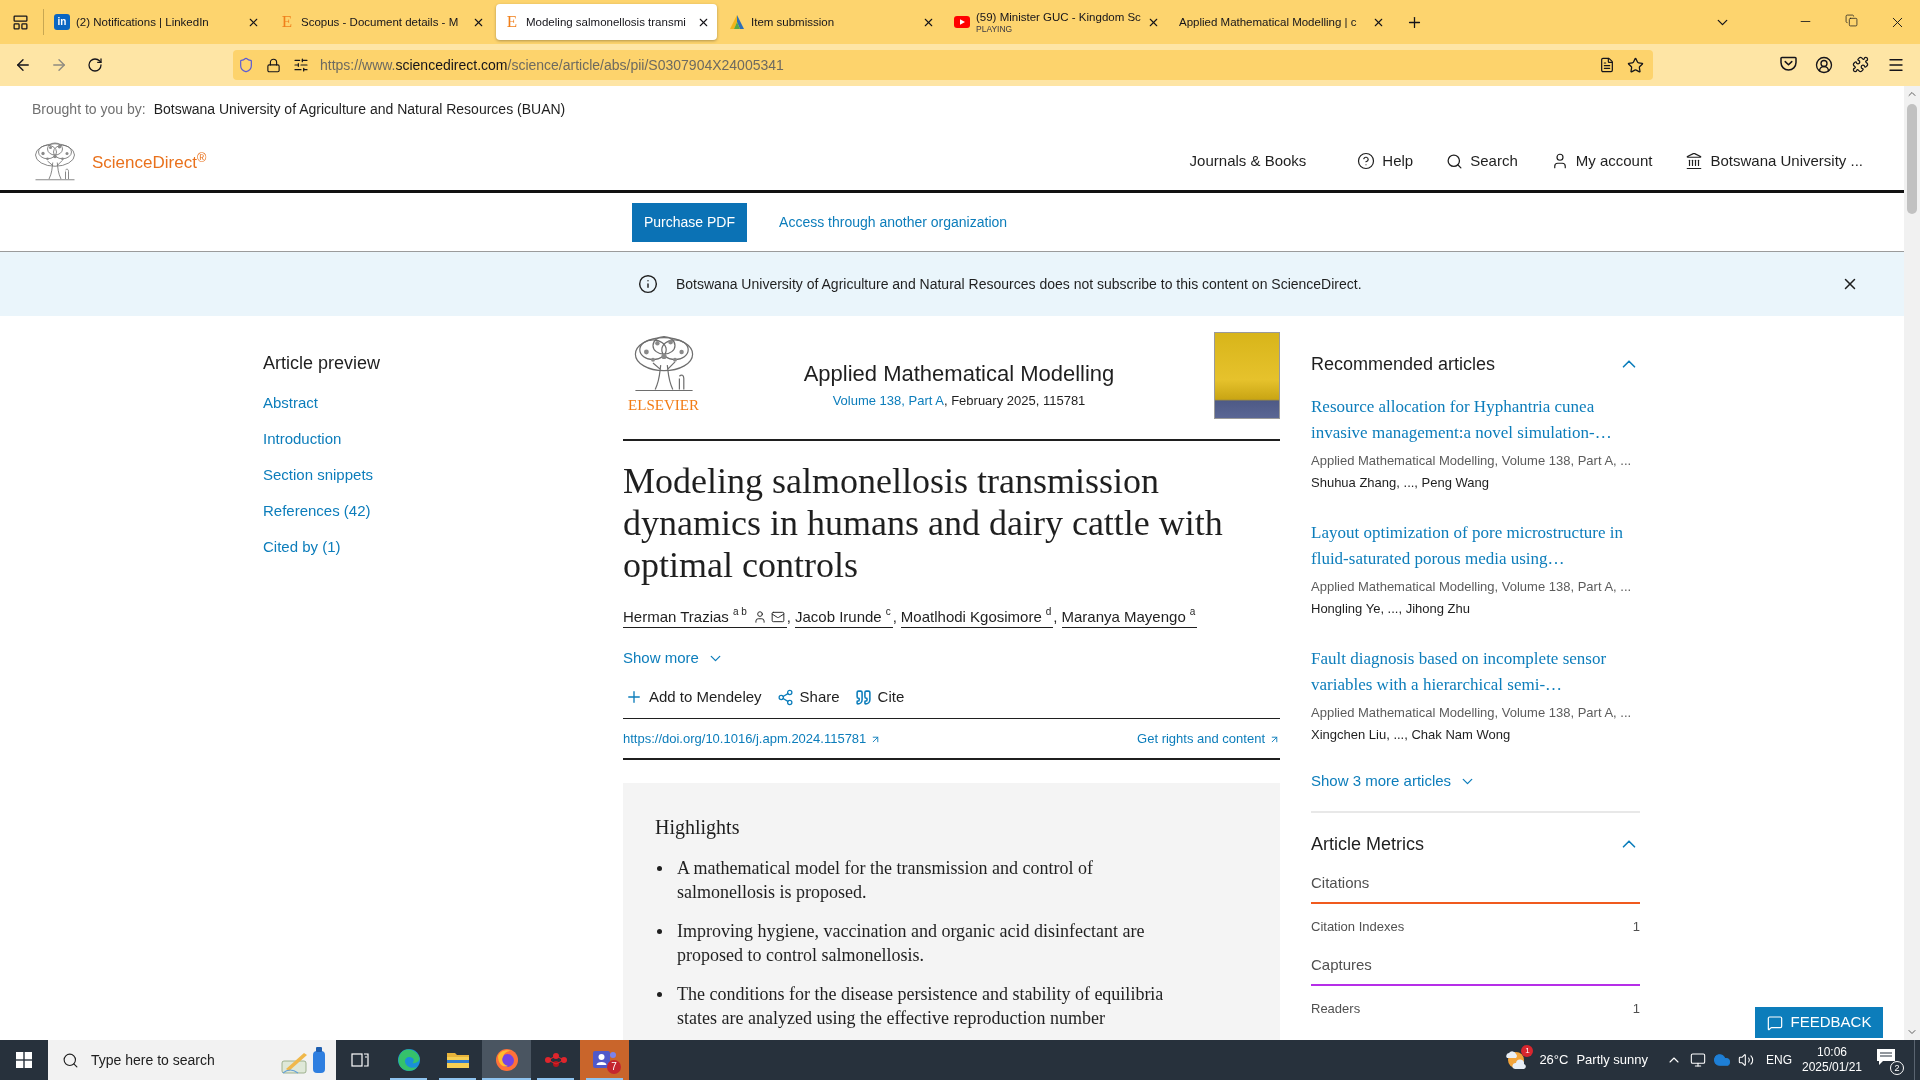 This screenshot has height=1080, width=1920. I want to click on back-icon, so click(23, 65).